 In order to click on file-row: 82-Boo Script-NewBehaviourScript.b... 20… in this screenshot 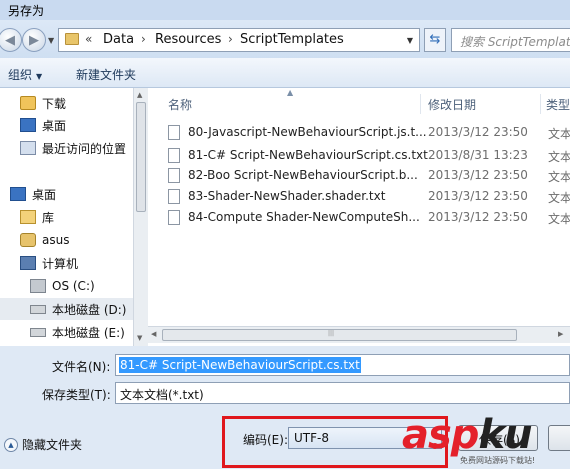, I will do `click(369, 176)`.